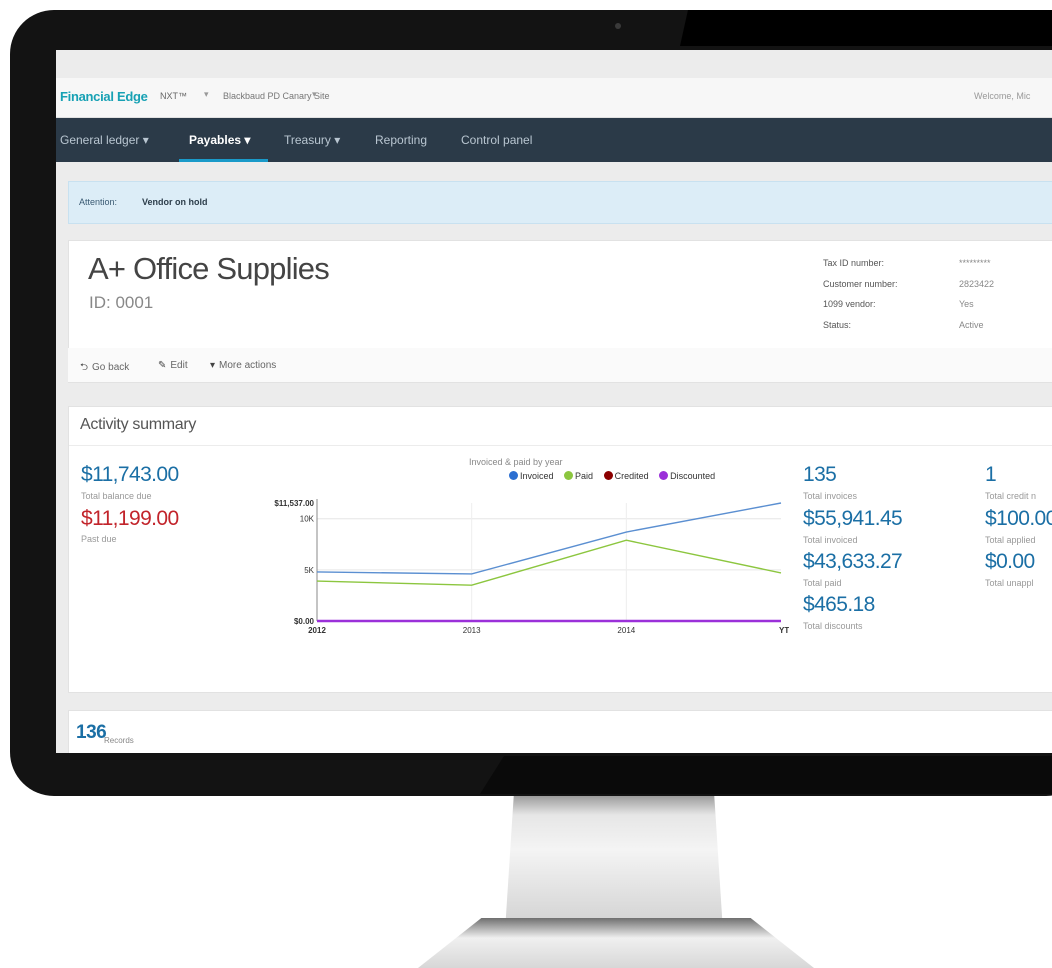 The height and width of the screenshot is (968, 1052). I want to click on y-tick-label: $0.00, so click(304, 621).